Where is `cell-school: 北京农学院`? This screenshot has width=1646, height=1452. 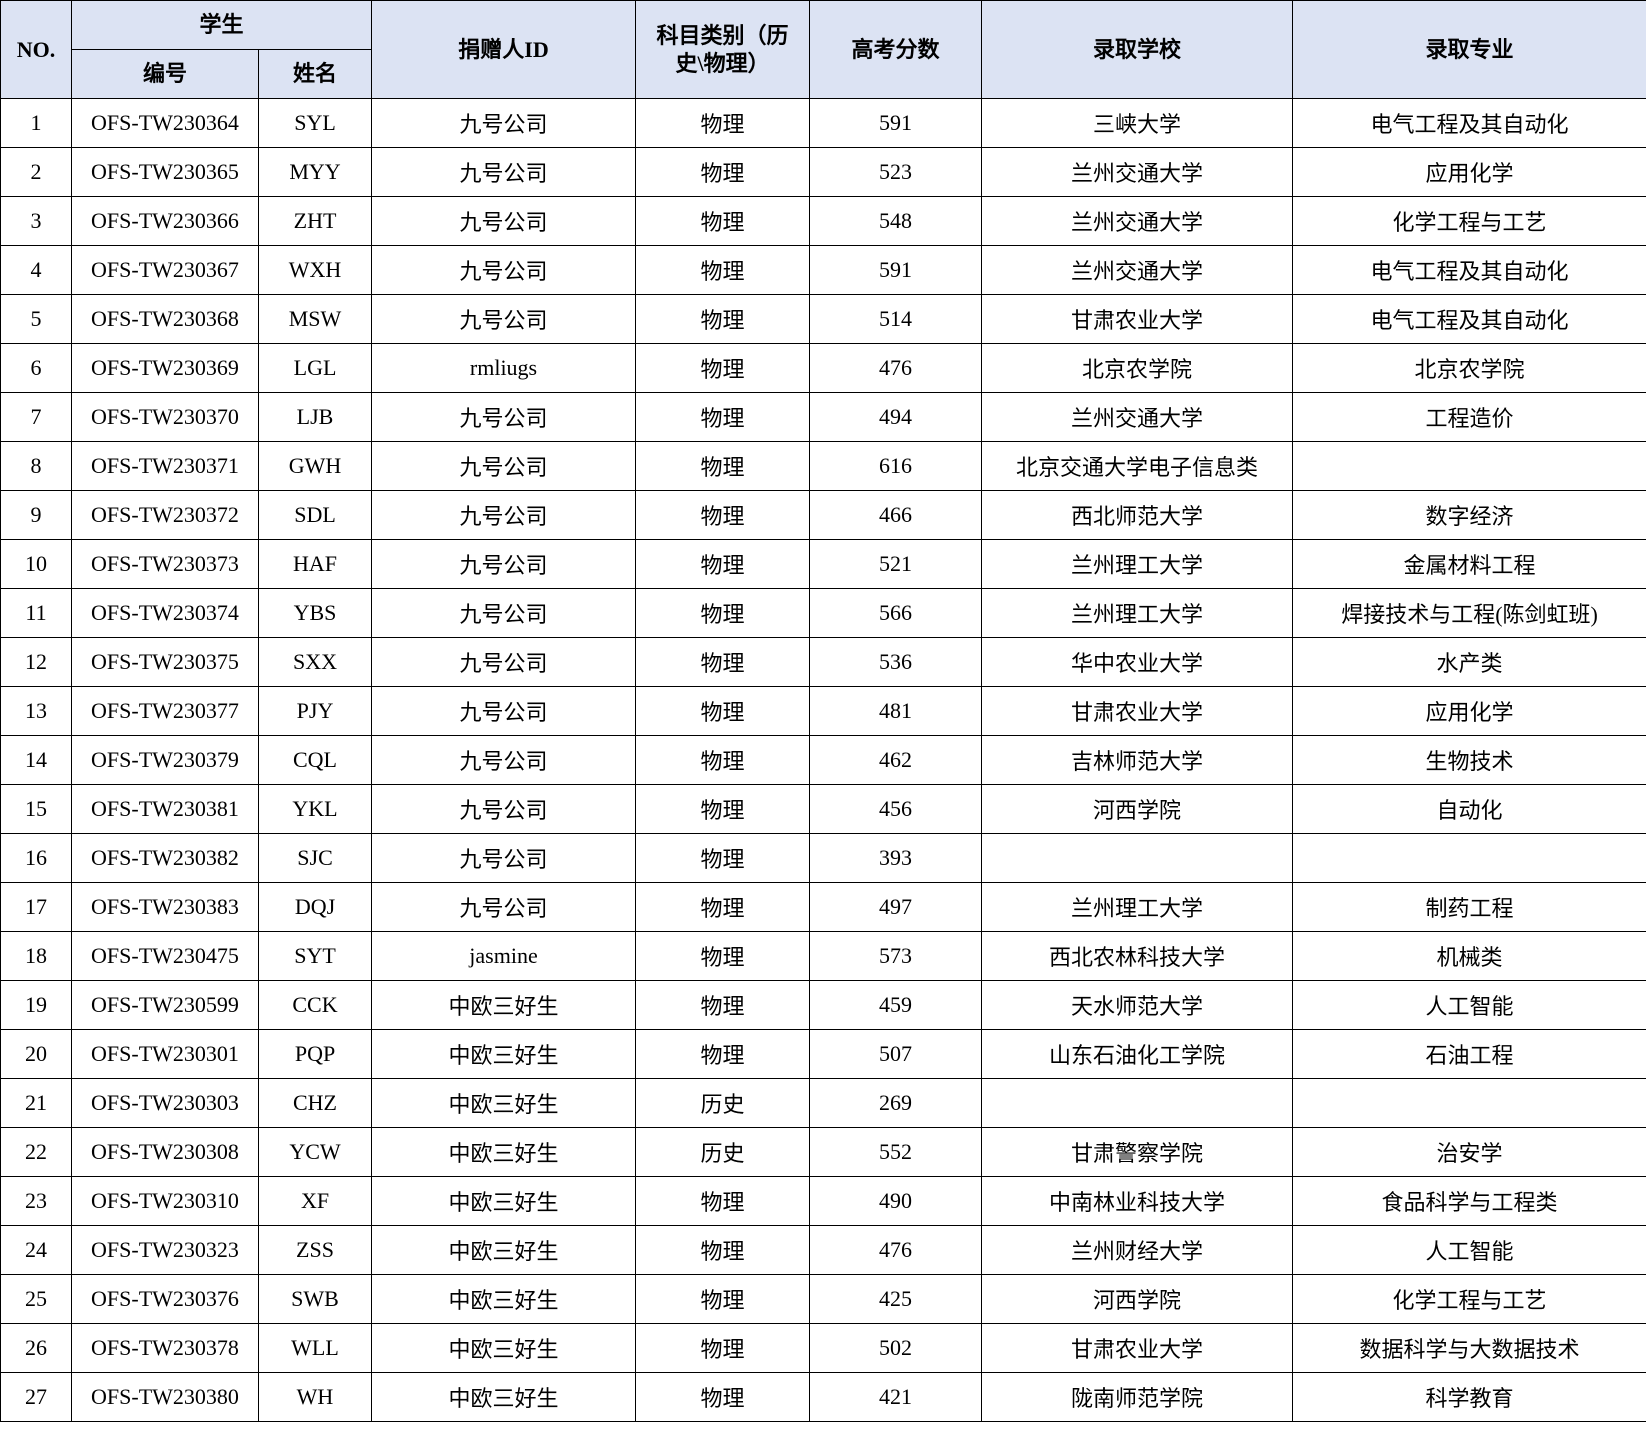 cell-school: 北京农学院 is located at coordinates (1137, 368).